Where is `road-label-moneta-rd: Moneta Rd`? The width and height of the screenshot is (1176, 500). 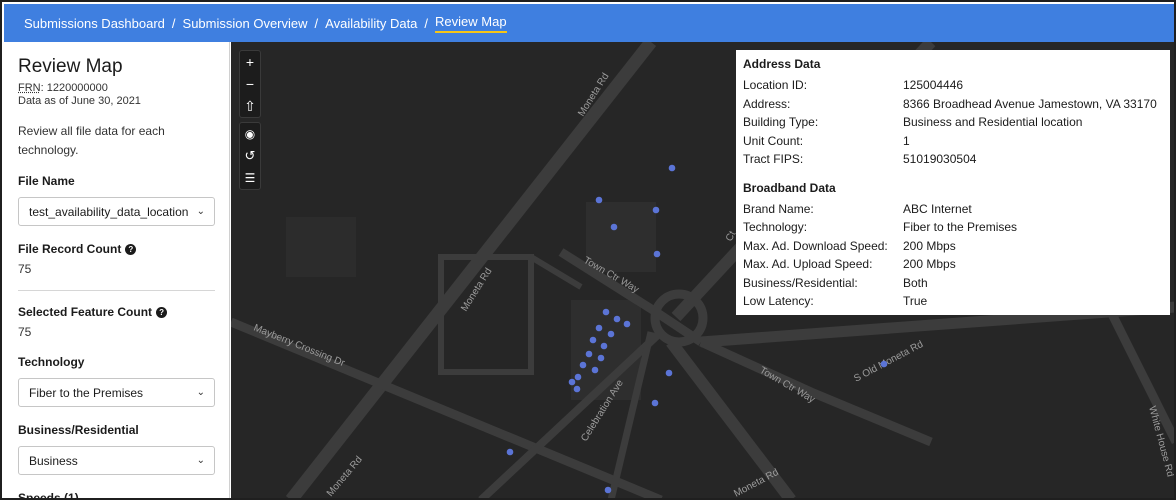 road-label-moneta-rd: Moneta Rd is located at coordinates (345, 476).